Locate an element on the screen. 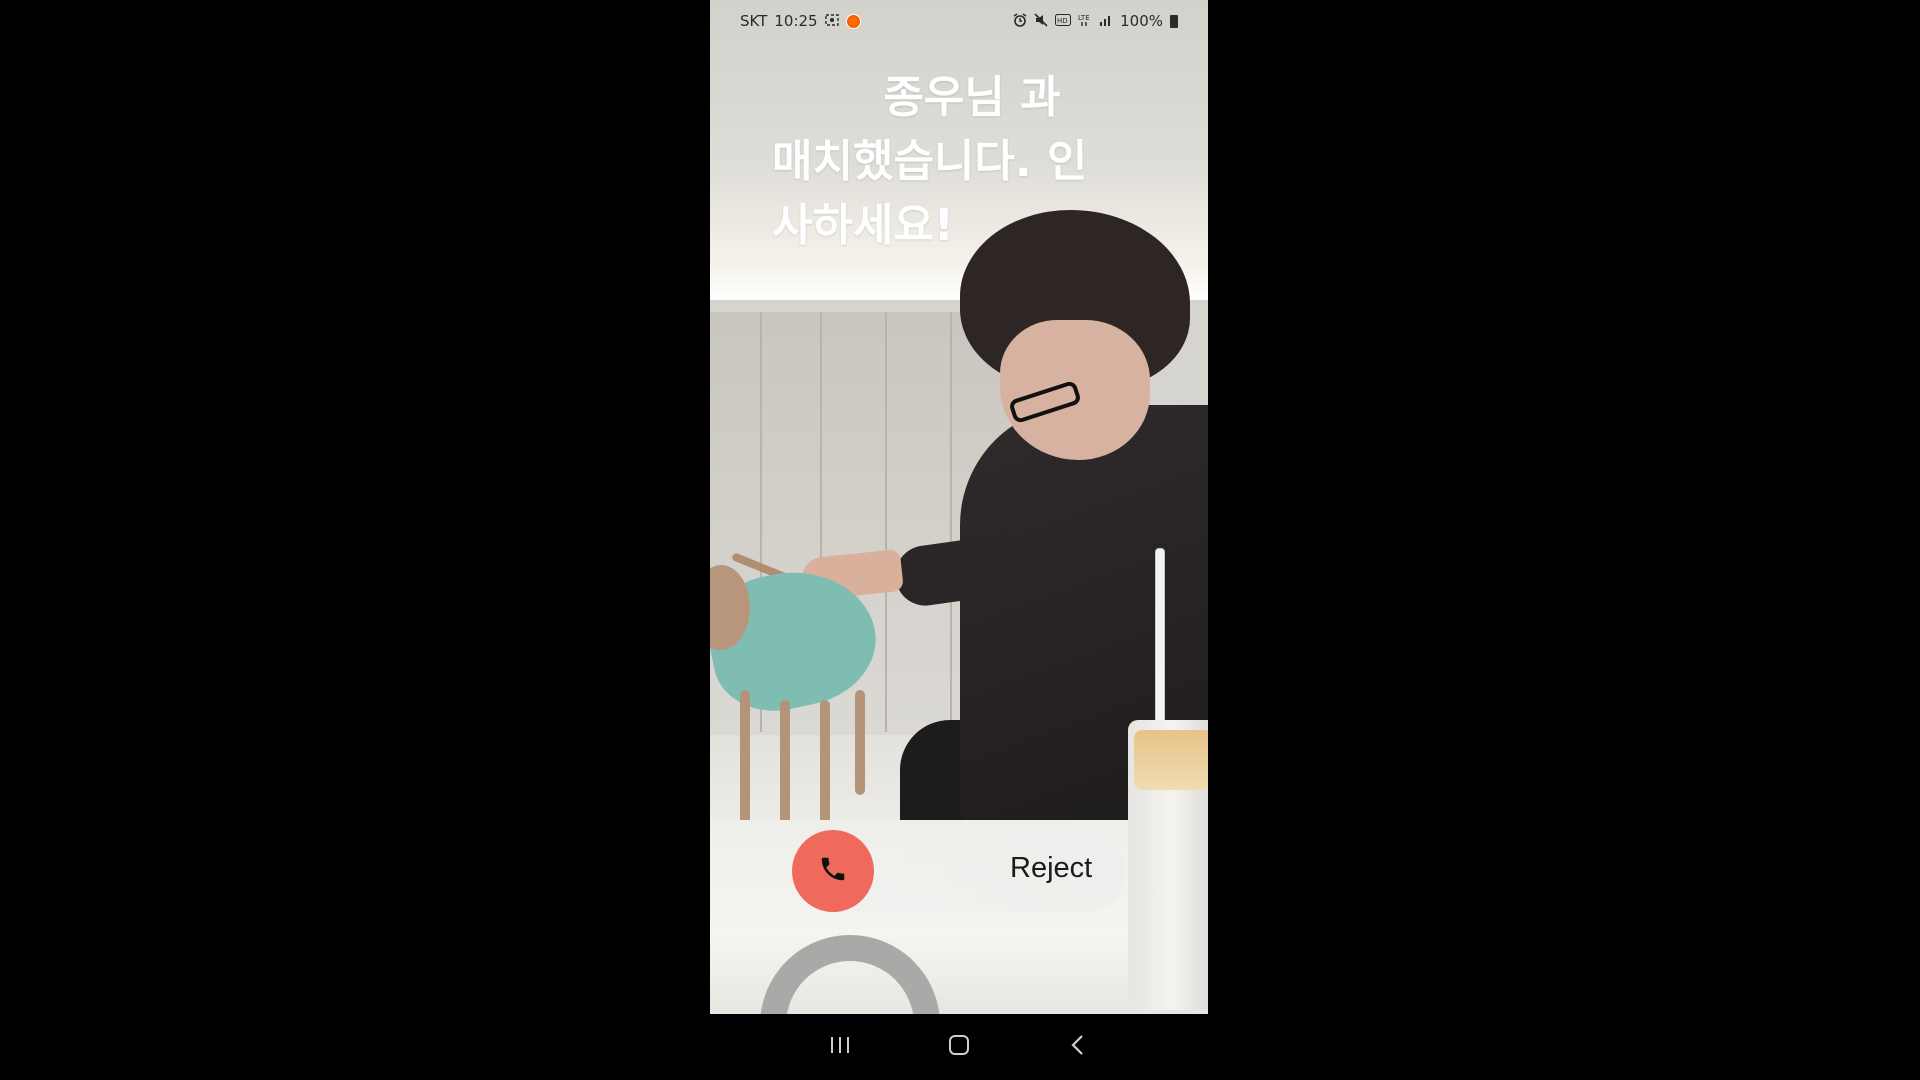 This screenshot has height=1080, width=1920. match-headline: 종우님 과 매치했습니다. 인 사하세요! is located at coordinates (972, 162).